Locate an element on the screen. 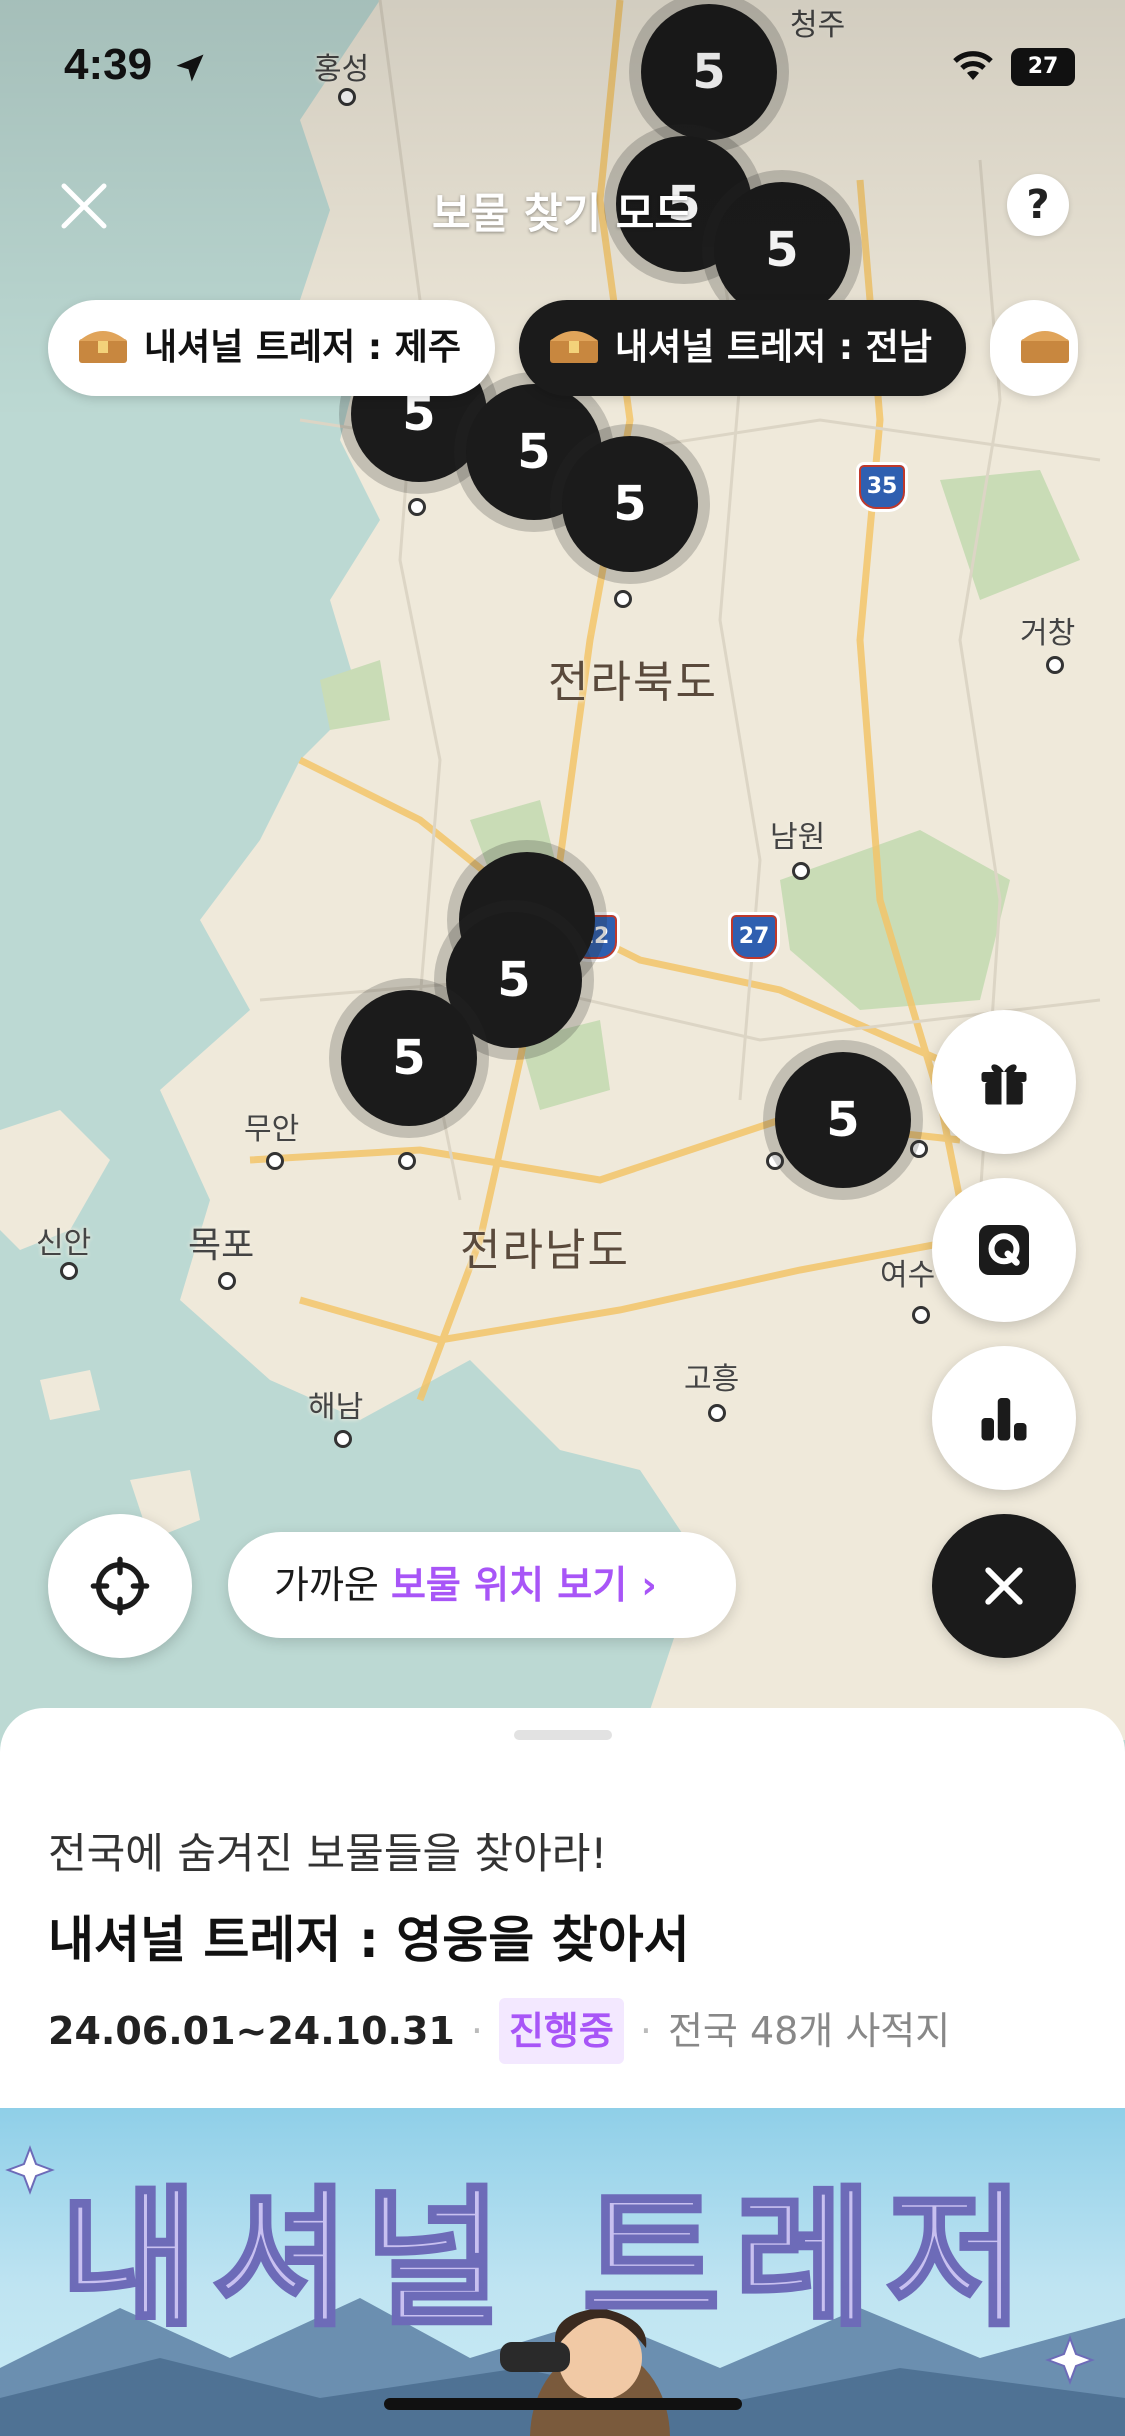 The width and height of the screenshot is (1125, 2436). close-menu-button is located at coordinates (1004, 1586).